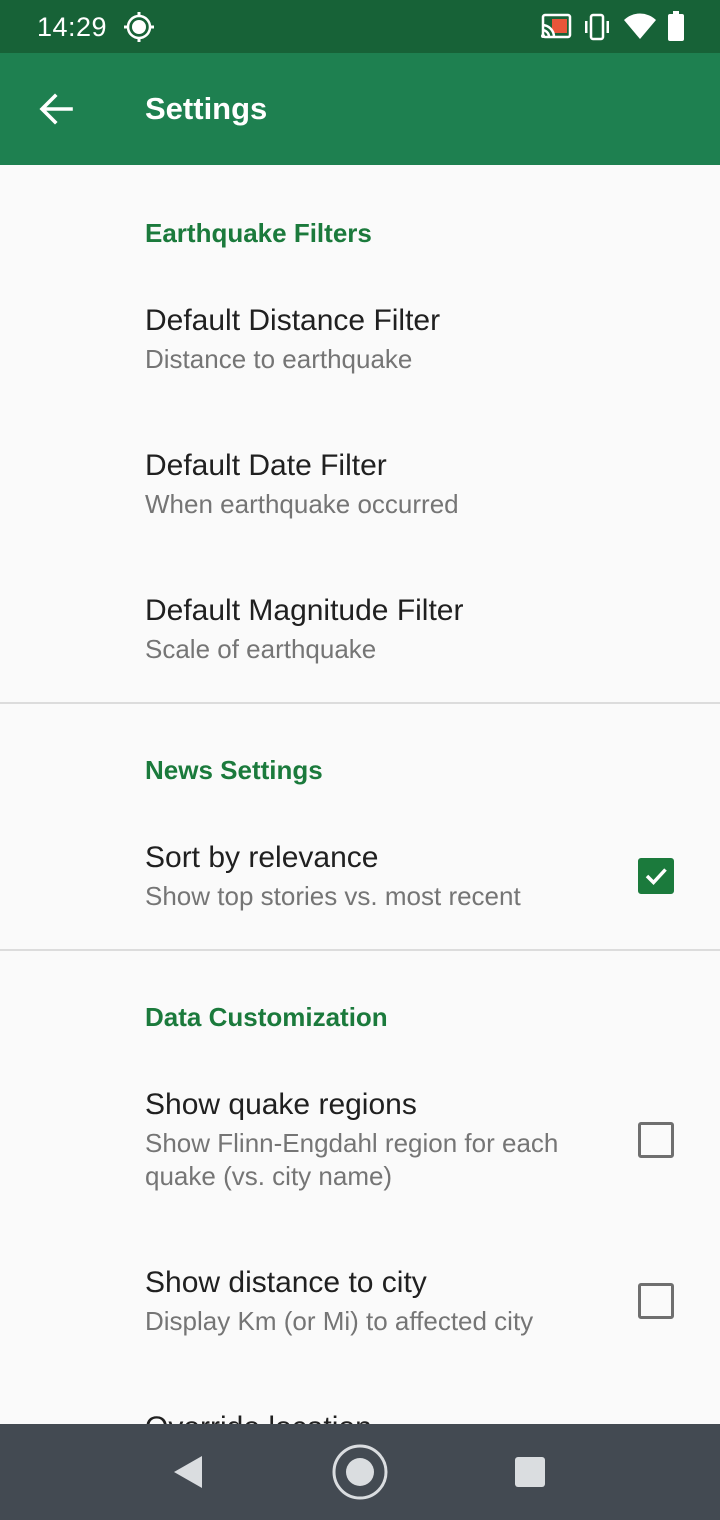 Image resolution: width=720 pixels, height=1520 pixels. What do you see at coordinates (261, 649) in the screenshot?
I see `pref-summary: Scale of earthquake` at bounding box center [261, 649].